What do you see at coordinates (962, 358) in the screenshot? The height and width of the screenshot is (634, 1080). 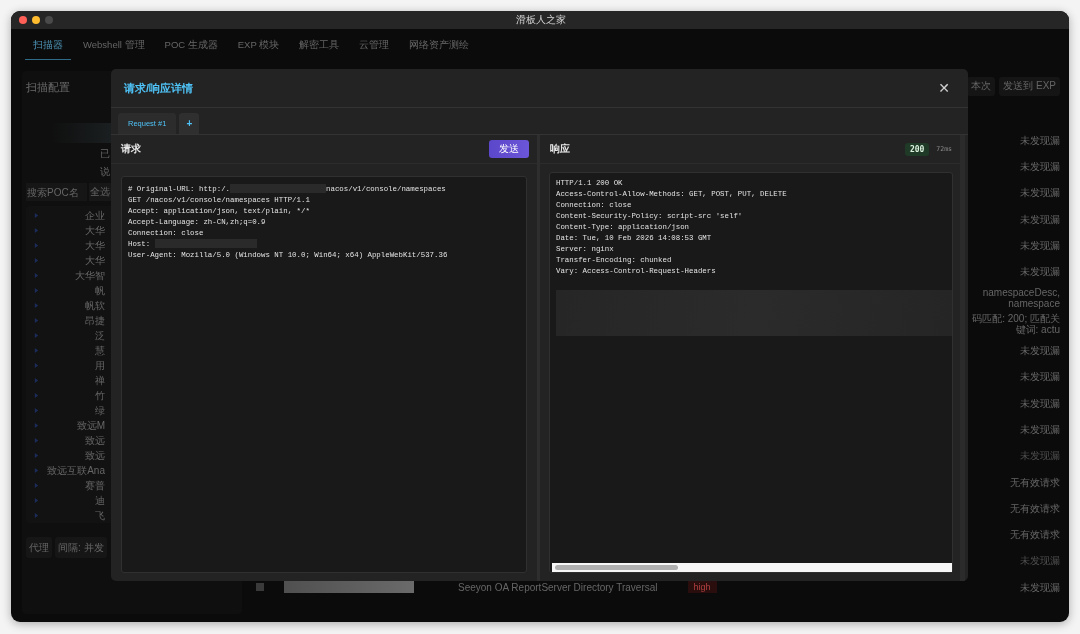 I see `vertical-scrollbar` at bounding box center [962, 358].